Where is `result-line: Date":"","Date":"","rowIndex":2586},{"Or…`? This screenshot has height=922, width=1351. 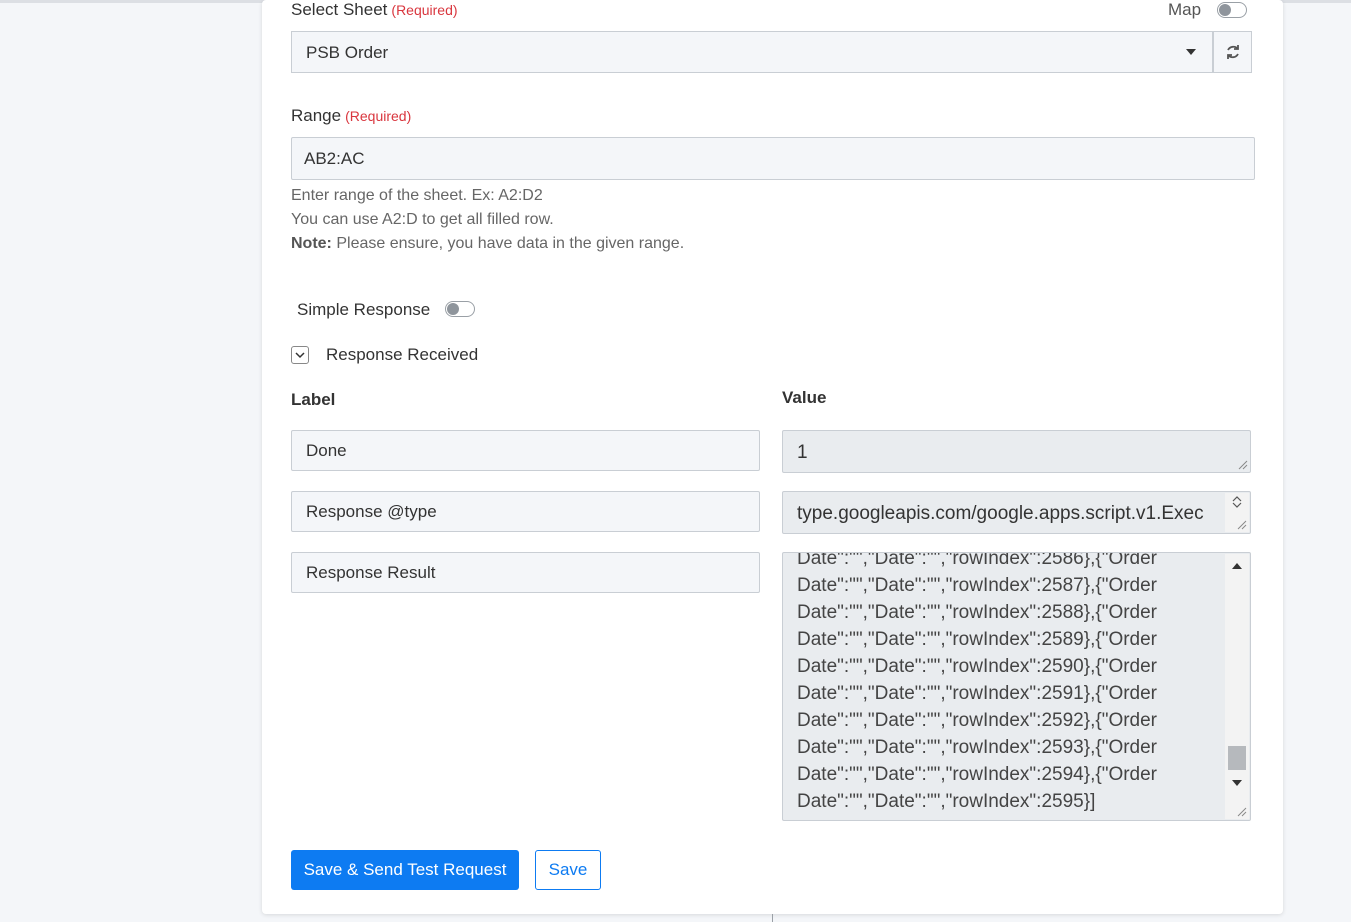 result-line: Date":"","Date":"","rowIndex":2586},{"Or… is located at coordinates (977, 560).